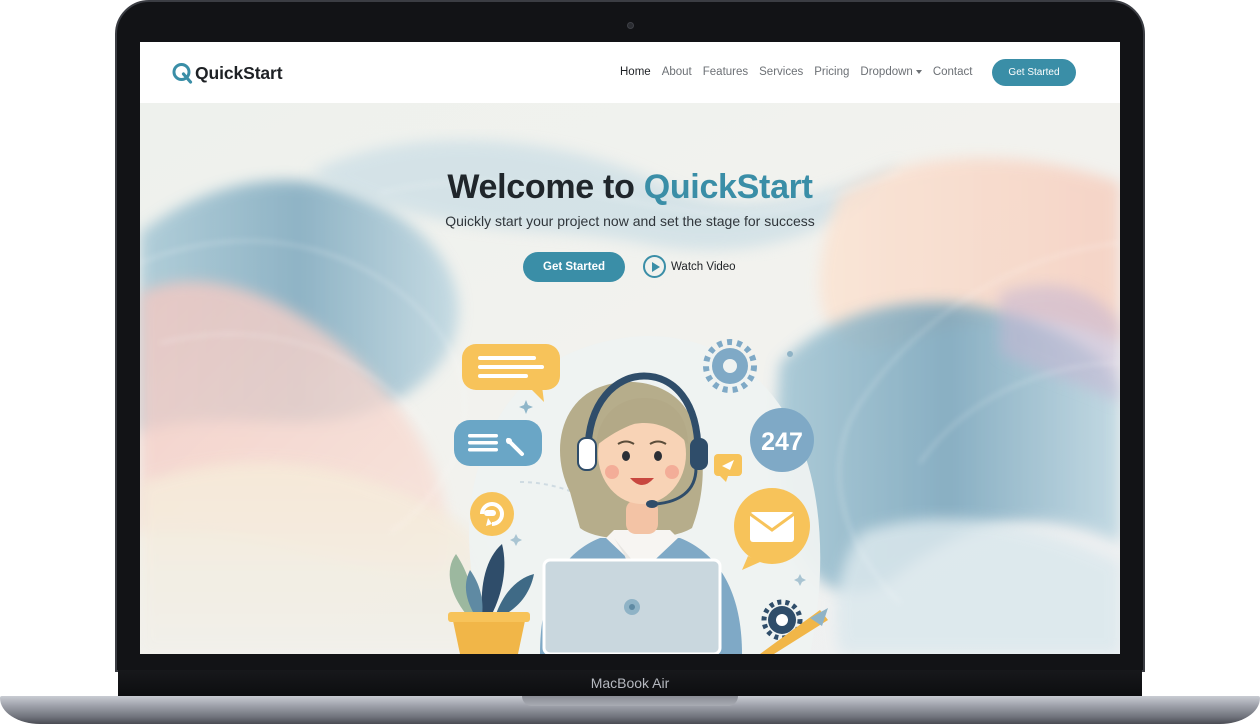  I want to click on logo: QuickStart, so click(227, 73).